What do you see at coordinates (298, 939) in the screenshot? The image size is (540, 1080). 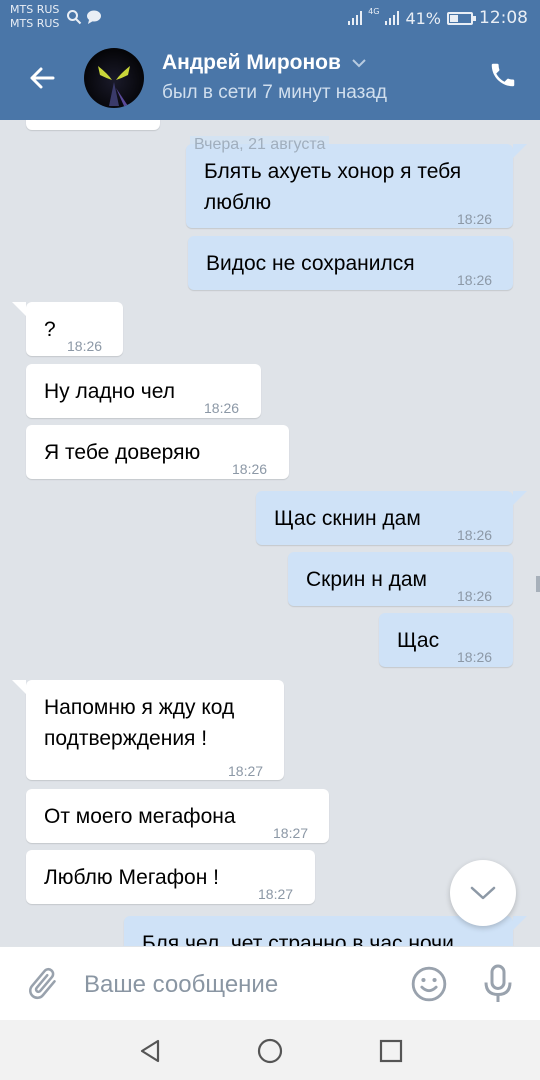 I see `message-text: Бля чел, чет странно в час ночи` at bounding box center [298, 939].